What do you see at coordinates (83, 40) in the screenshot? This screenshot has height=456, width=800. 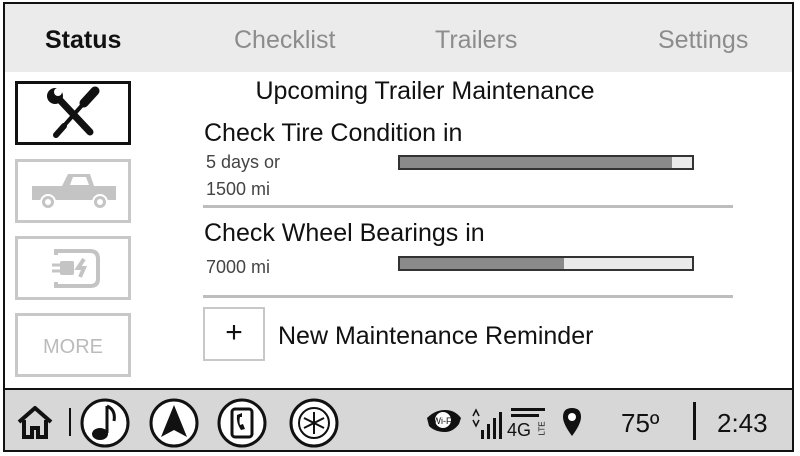 I see `tab-status: Status` at bounding box center [83, 40].